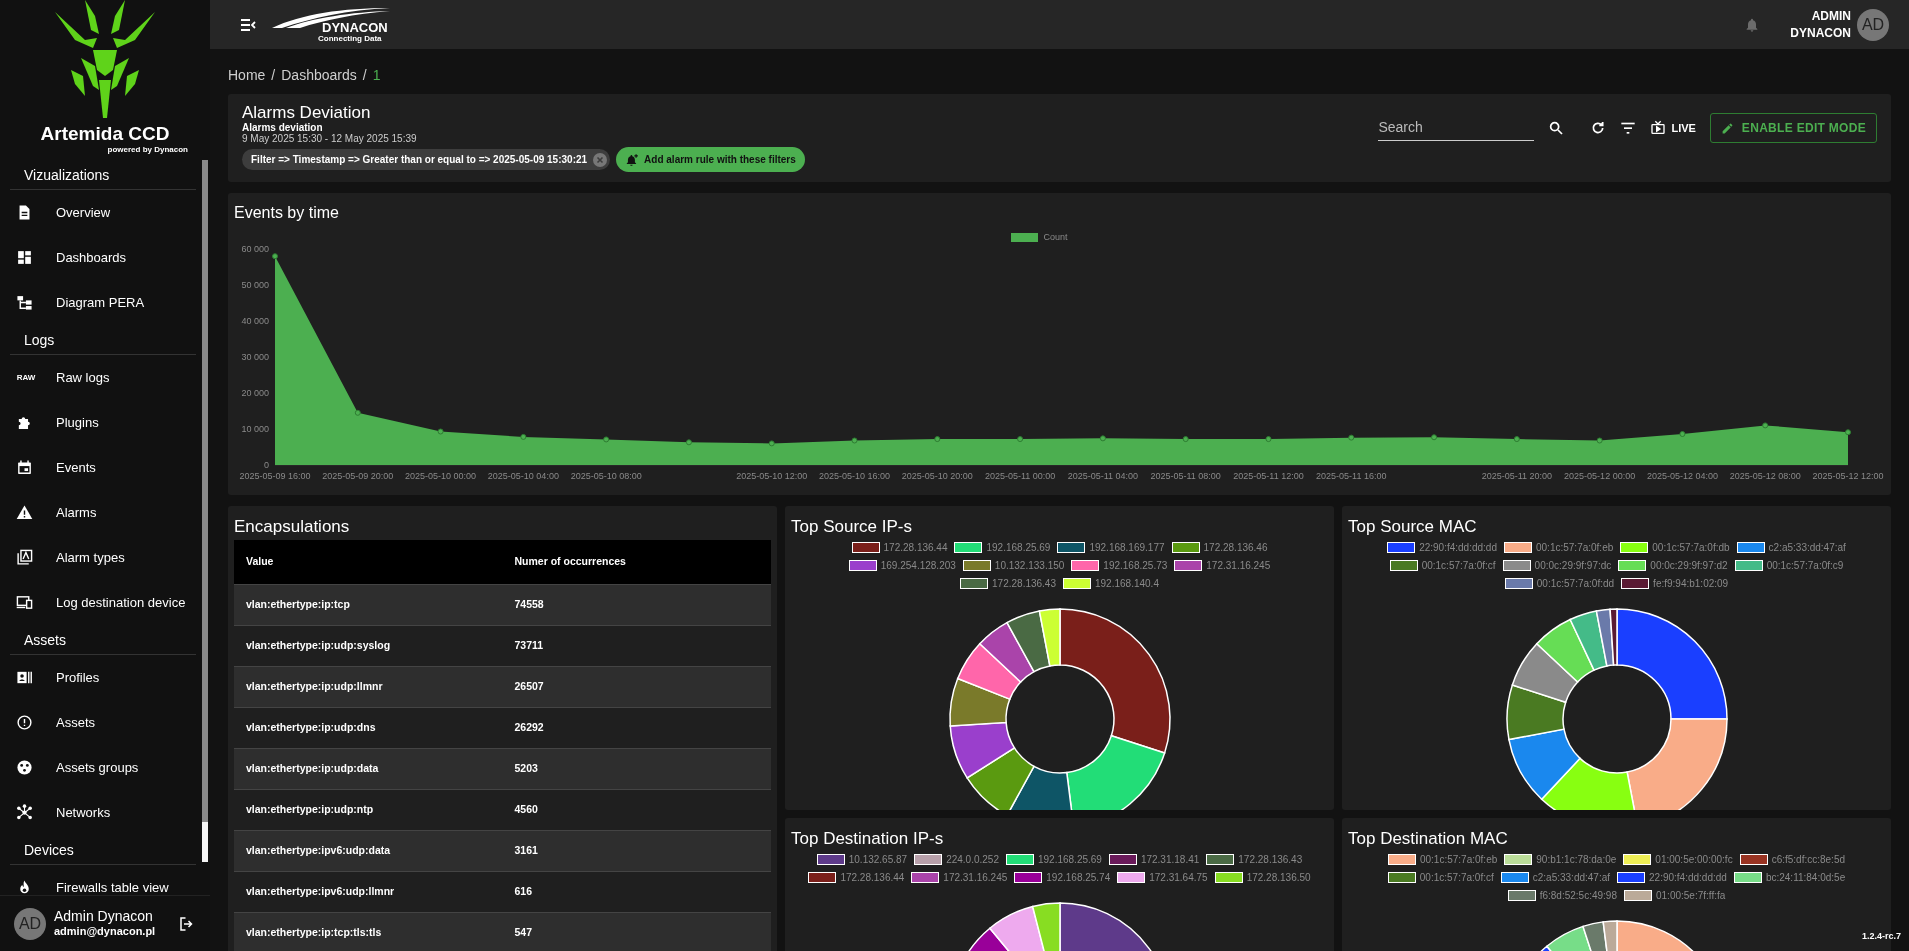 The width and height of the screenshot is (1909, 951). Describe the element at coordinates (1820, 33) in the screenshot. I see `user-name-line: DYNACON` at that location.